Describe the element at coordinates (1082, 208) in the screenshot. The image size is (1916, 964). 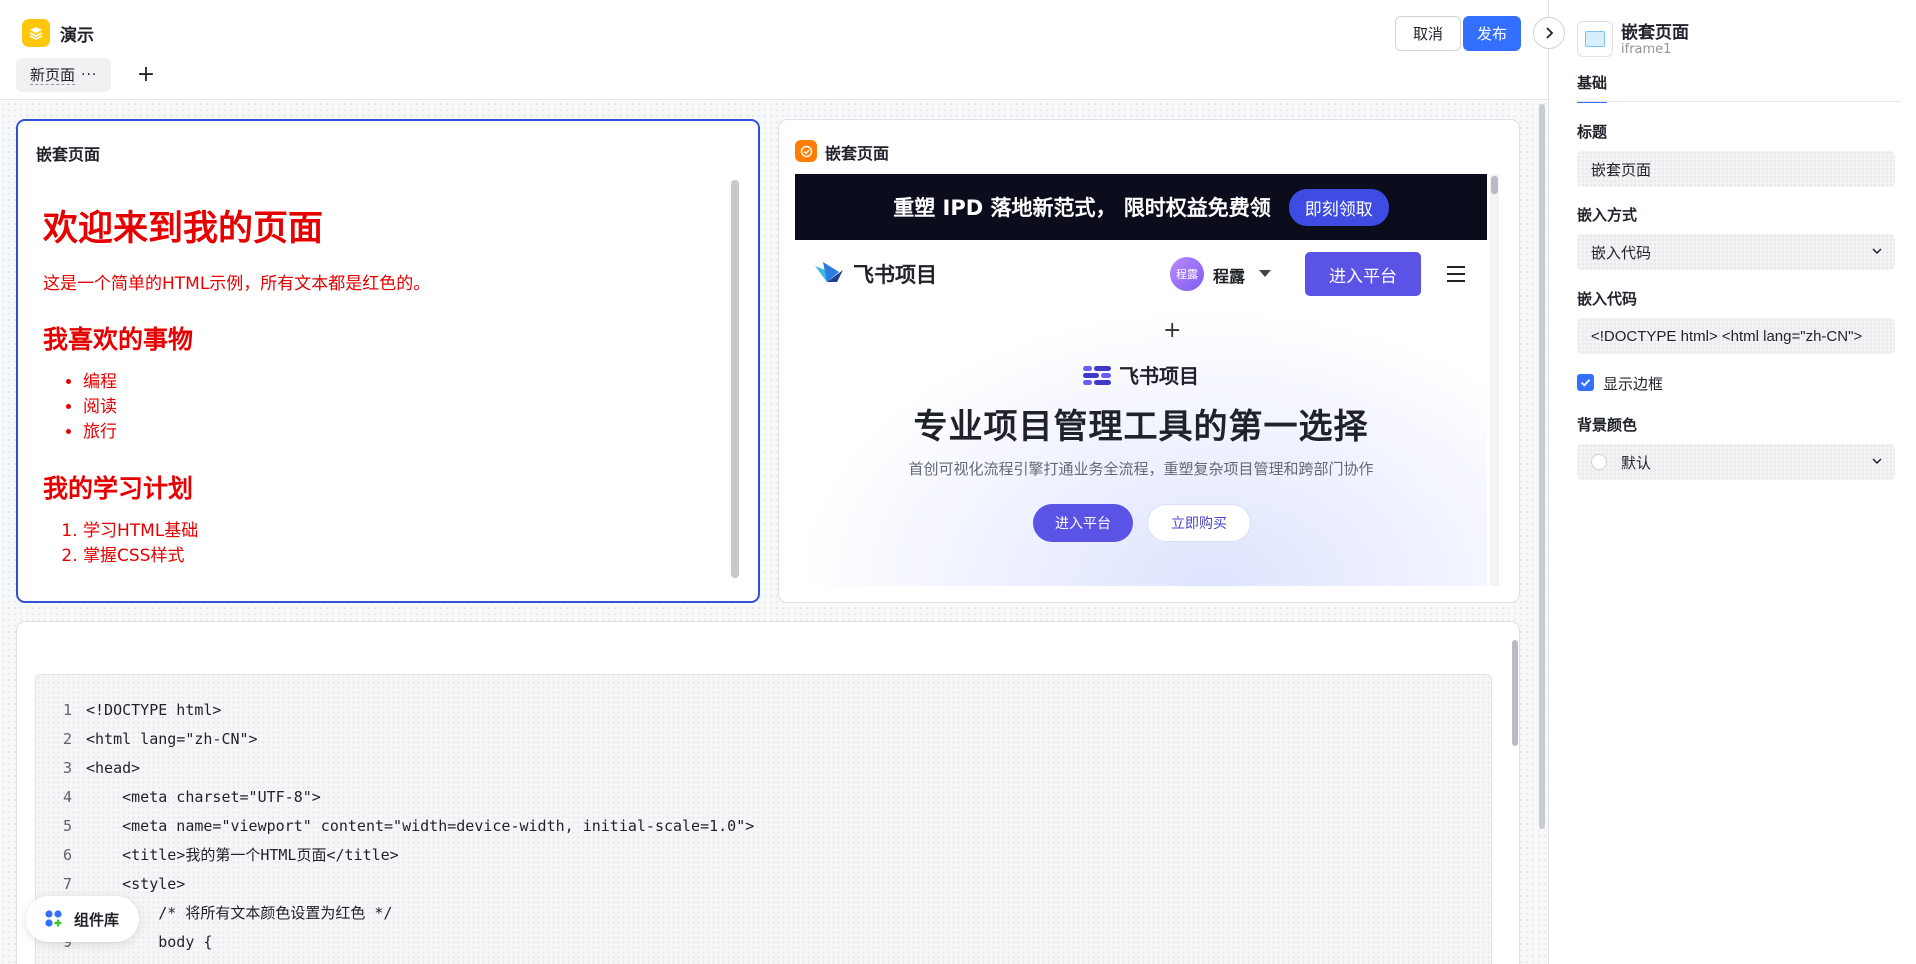
I see `banner-text: 重塑 IPD 落地新范式， 限时权益免费领` at that location.